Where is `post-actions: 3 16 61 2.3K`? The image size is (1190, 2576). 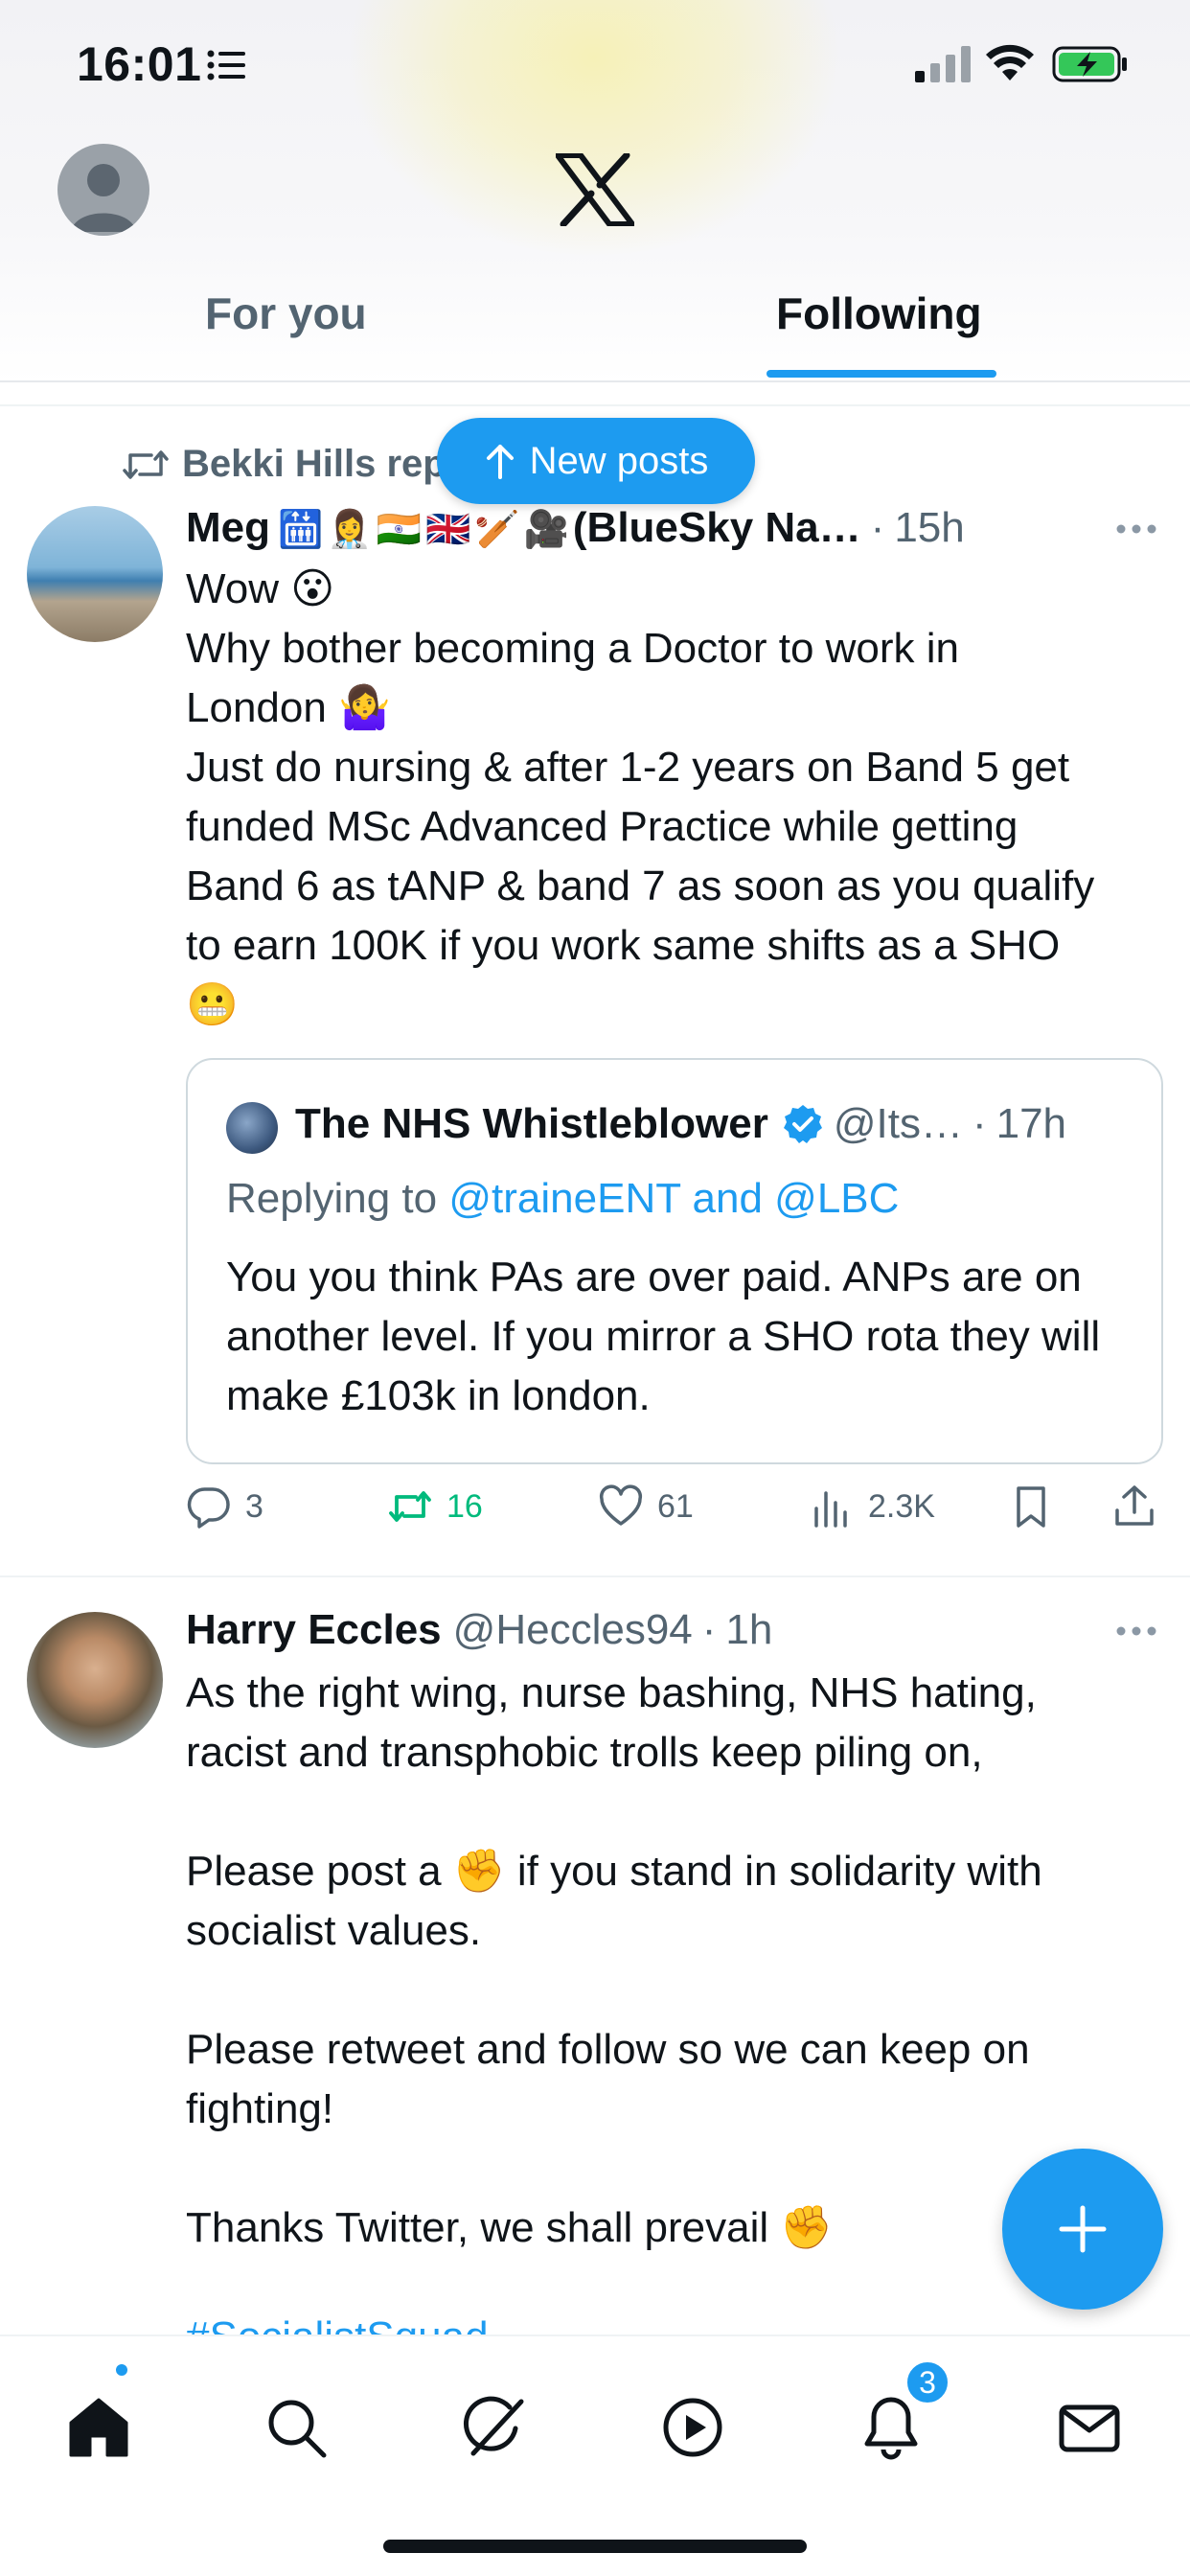 post-actions: 3 16 61 2.3K is located at coordinates (680, 1512).